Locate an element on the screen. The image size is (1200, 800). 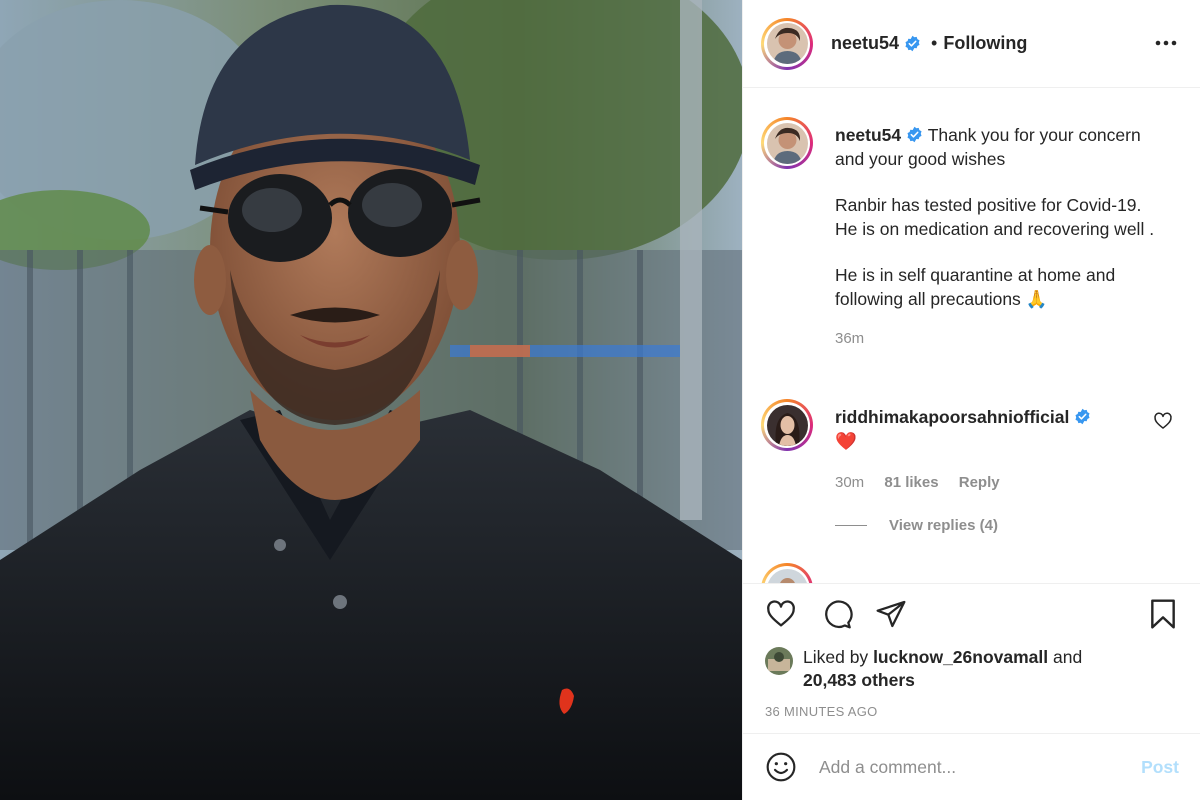
likes-others: 20,483 others is located at coordinates (859, 680).